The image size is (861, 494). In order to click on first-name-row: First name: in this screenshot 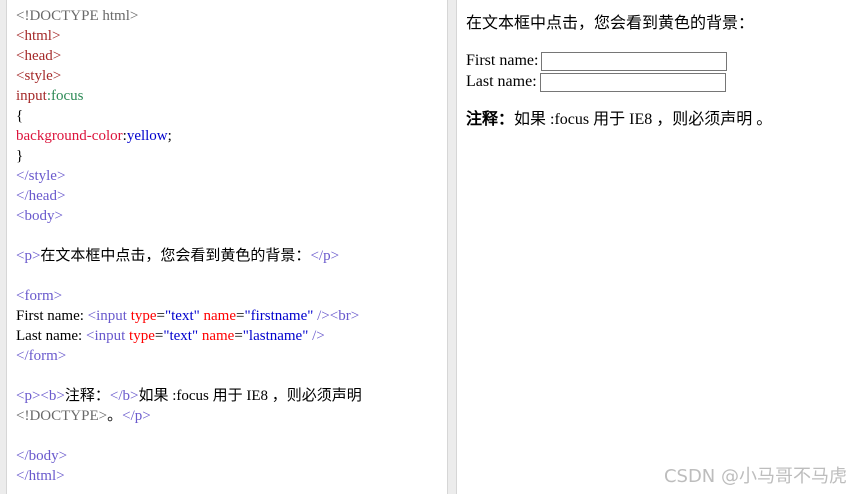, I will do `click(597, 60)`.